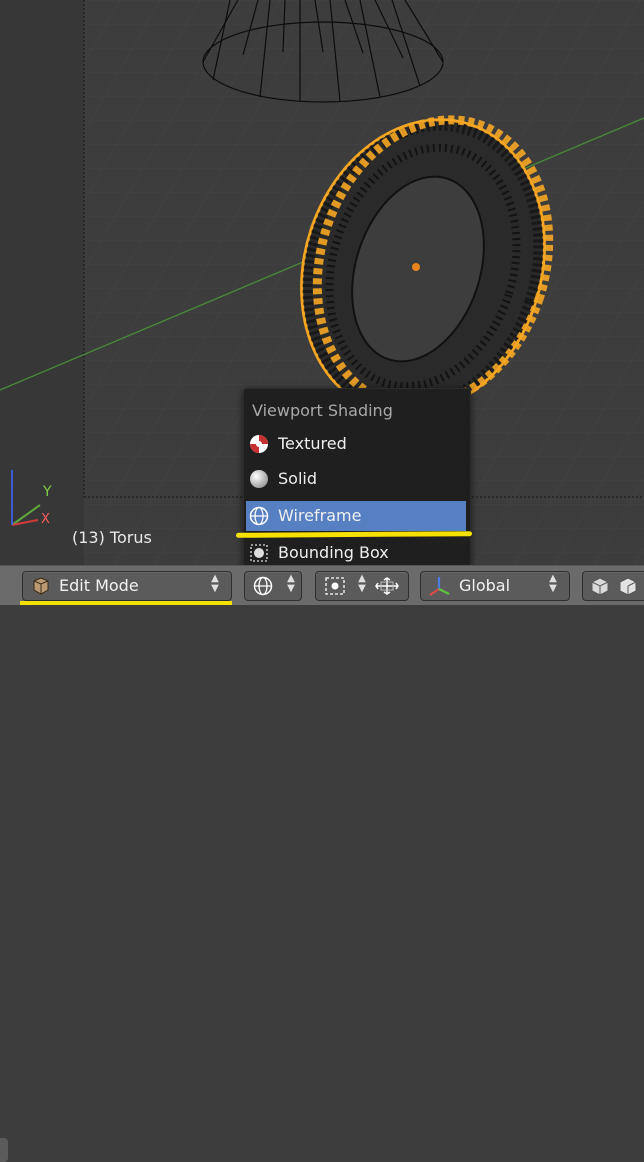 The height and width of the screenshot is (1162, 644). I want to click on solid-icon, so click(259, 479).